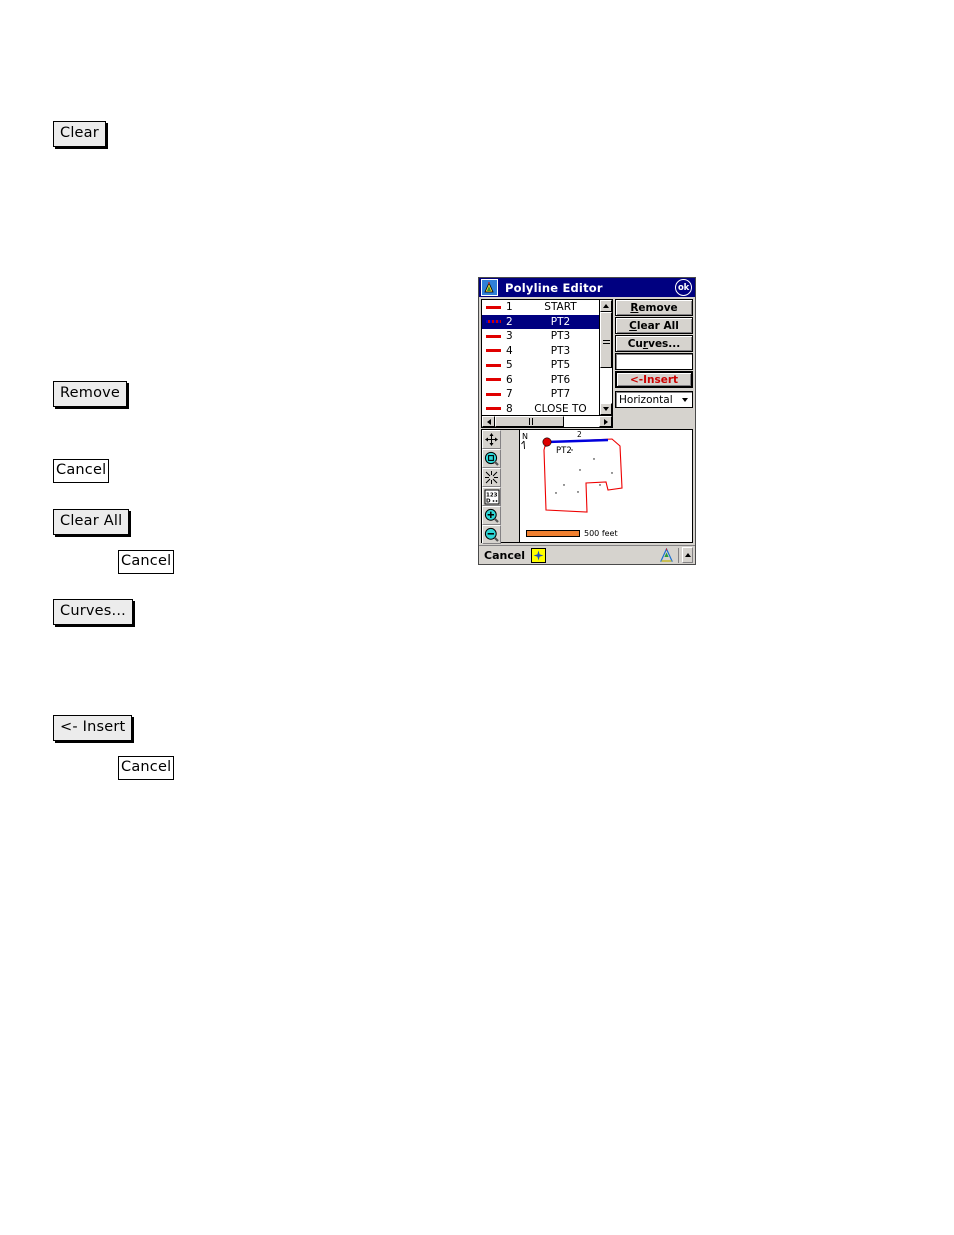  What do you see at coordinates (577, 441) in the screenshot?
I see `active-segment` at bounding box center [577, 441].